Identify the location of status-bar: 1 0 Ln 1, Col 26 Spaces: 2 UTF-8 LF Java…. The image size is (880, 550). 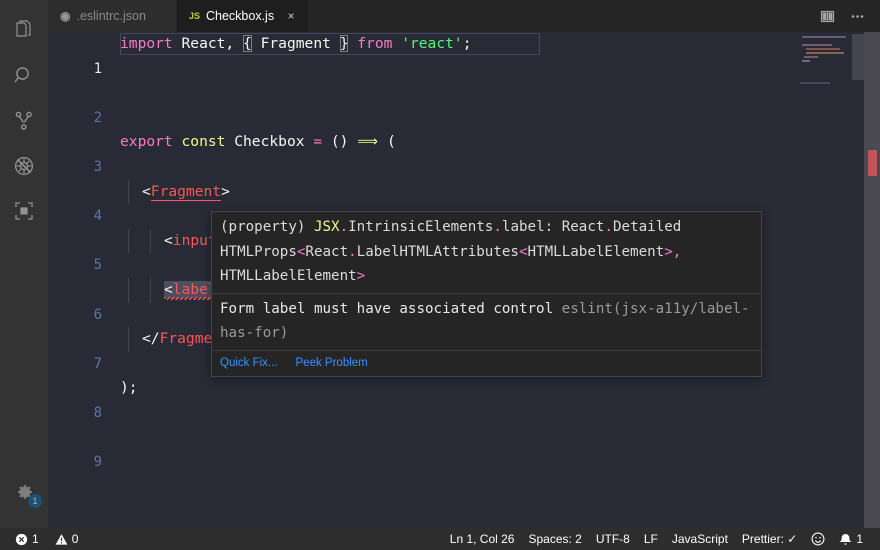
(440, 539).